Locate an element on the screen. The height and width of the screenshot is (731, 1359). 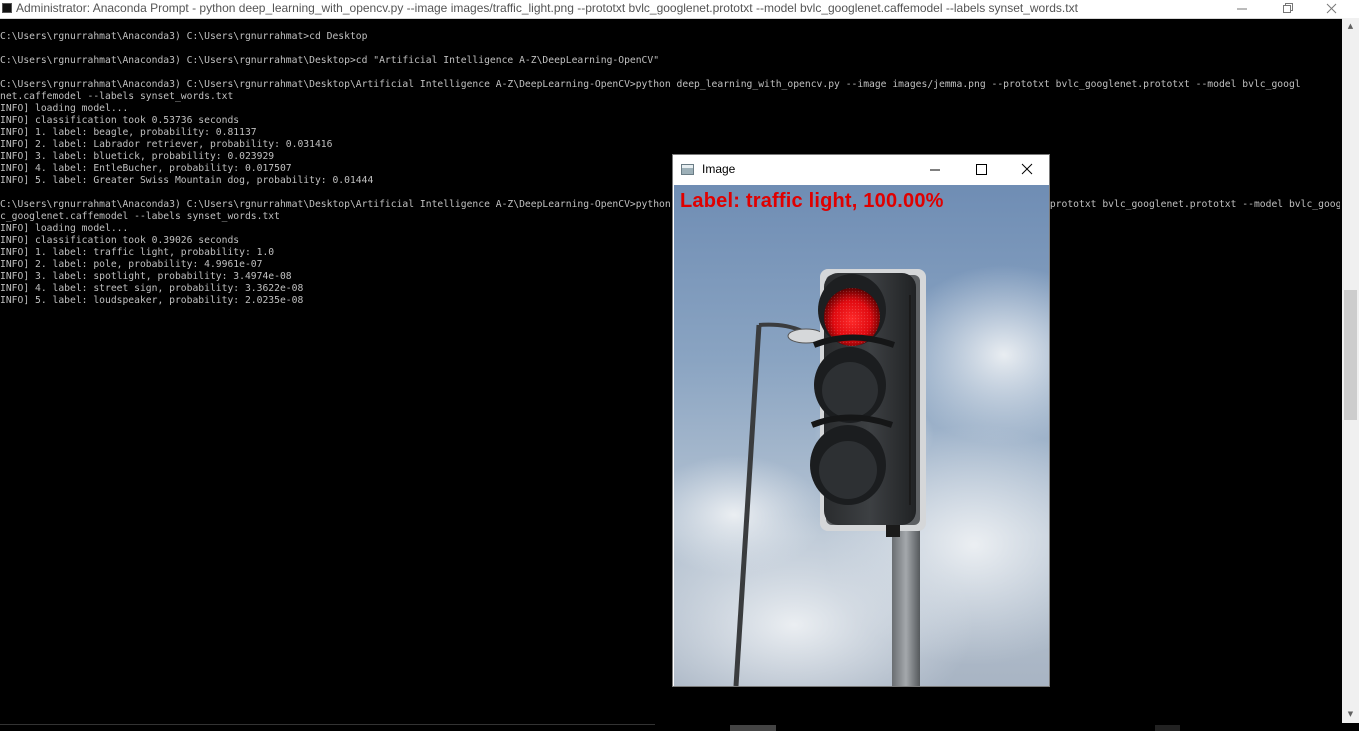
vertical-scrollbar: ▲ ▼ is located at coordinates (1350, 370).